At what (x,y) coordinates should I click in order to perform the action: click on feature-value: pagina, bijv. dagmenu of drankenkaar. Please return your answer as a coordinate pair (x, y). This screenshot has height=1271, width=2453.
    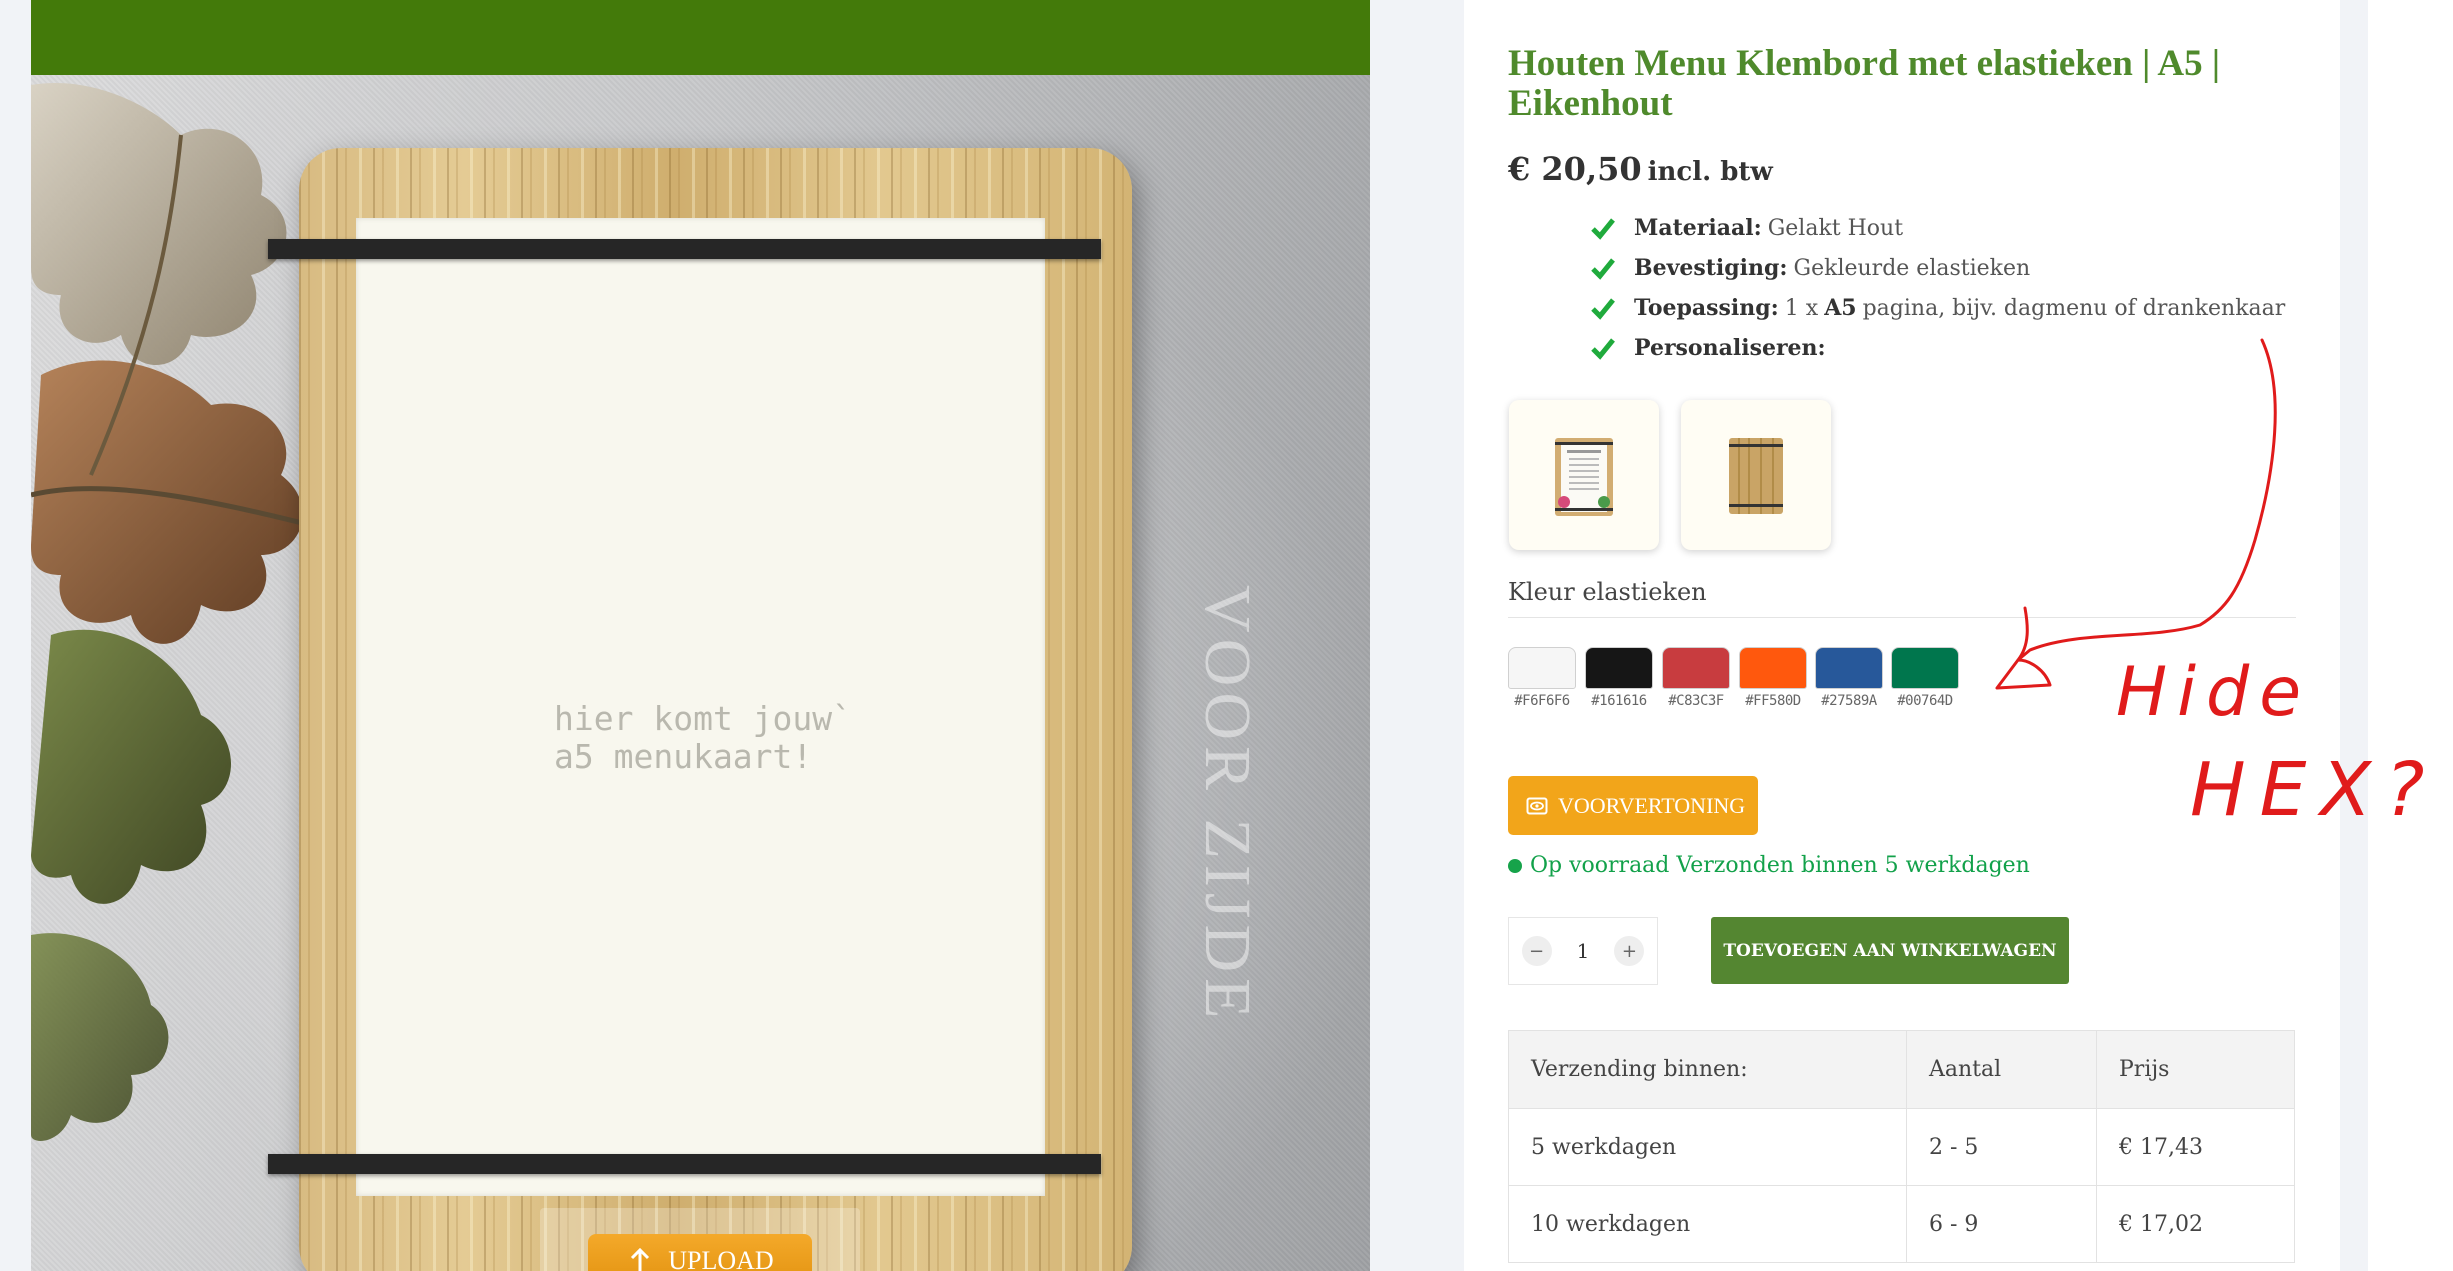
    Looking at the image, I should click on (2074, 308).